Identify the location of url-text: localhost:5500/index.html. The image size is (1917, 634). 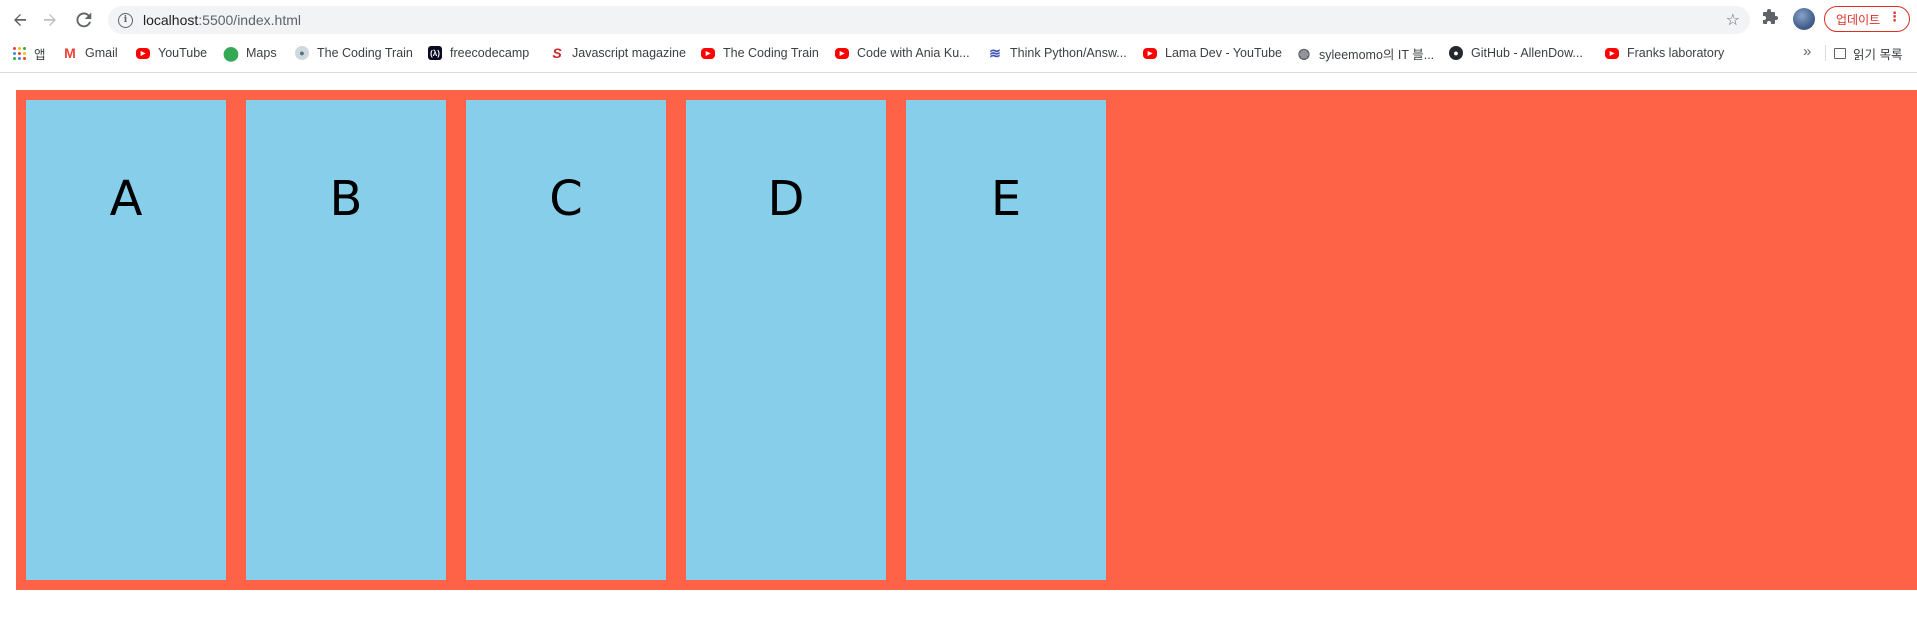
(222, 20).